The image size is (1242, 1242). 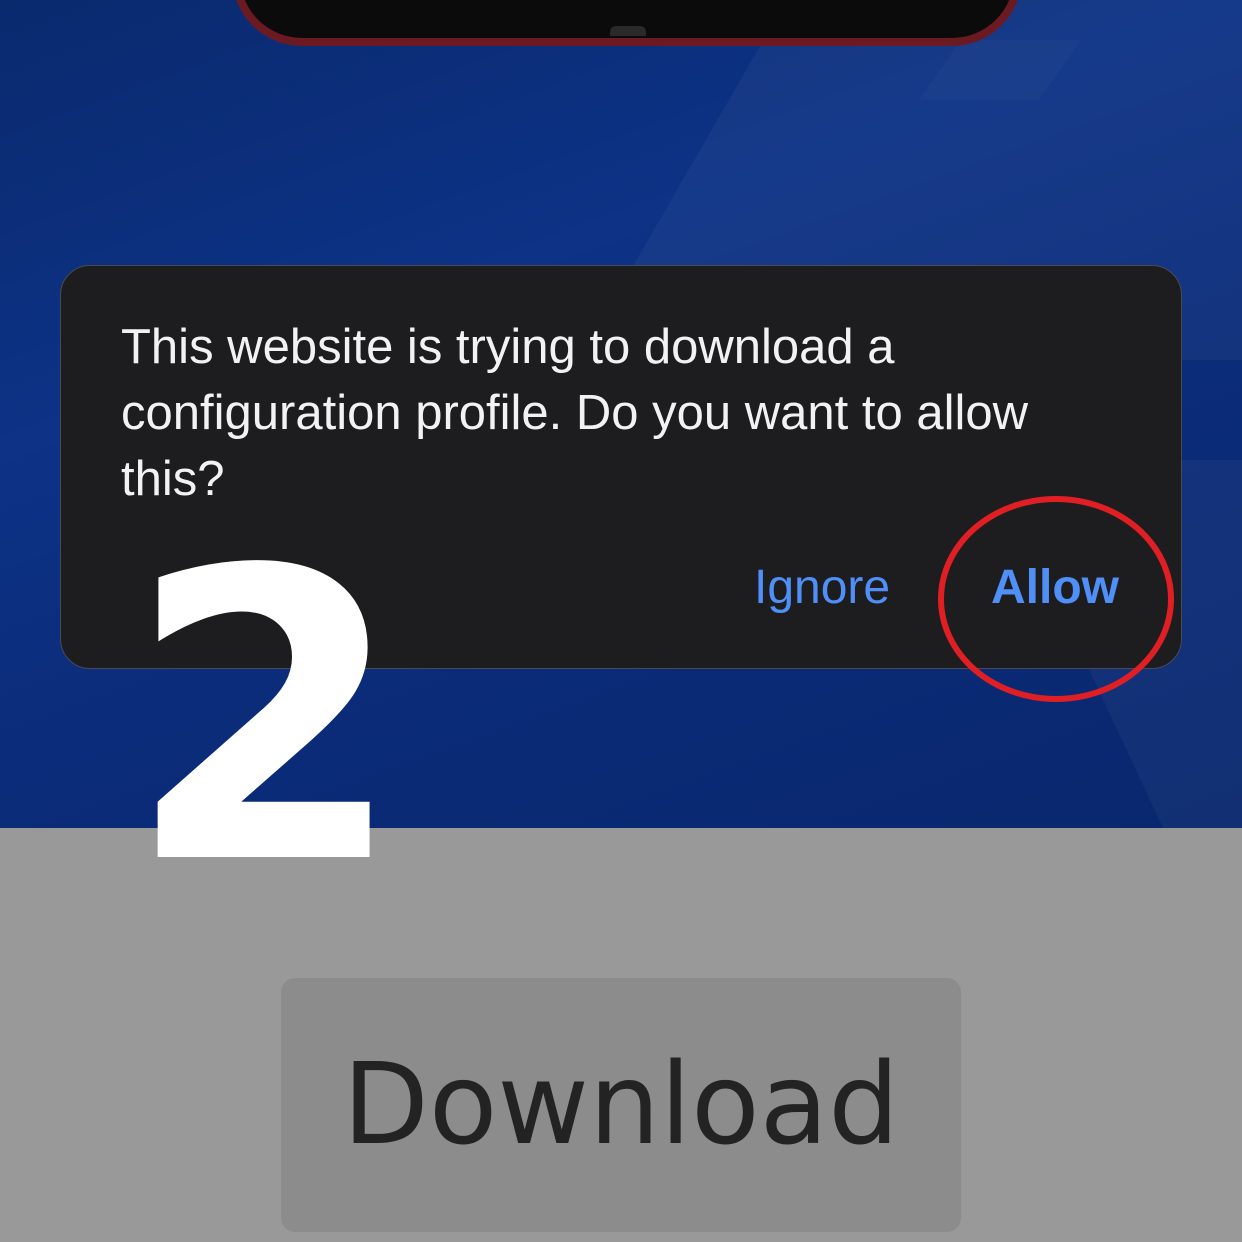 I want to click on step-number: 2, so click(x=265, y=719).